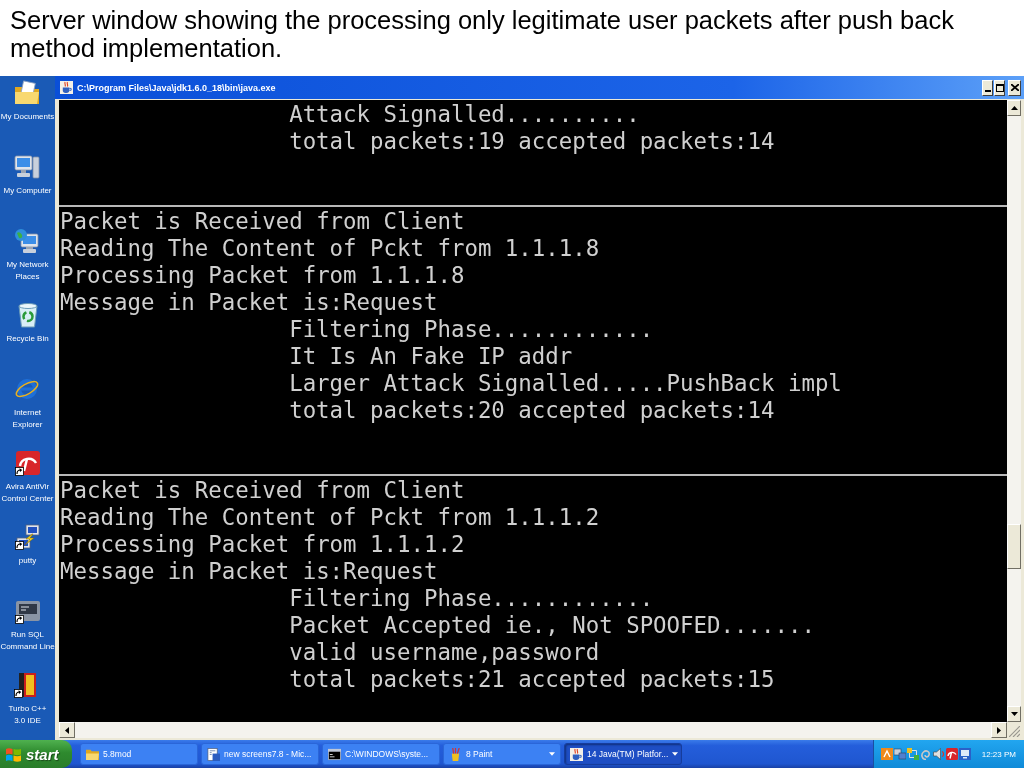 This screenshot has width=1024, height=768. What do you see at coordinates (27, 403) in the screenshot?
I see `desktop-shortcut: Internet Explorer` at bounding box center [27, 403].